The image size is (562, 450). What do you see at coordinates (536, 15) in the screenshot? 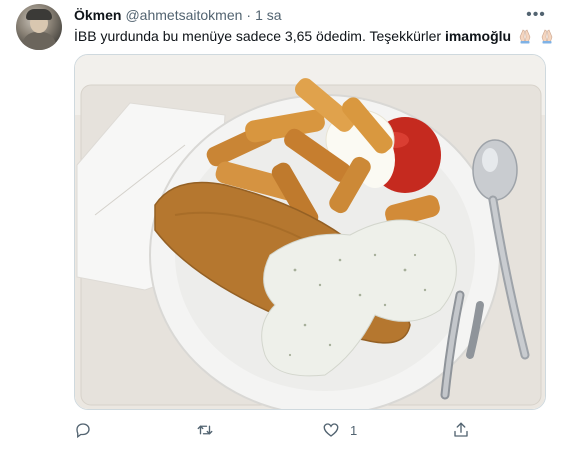
I see `more-options-icon: •••` at bounding box center [536, 15].